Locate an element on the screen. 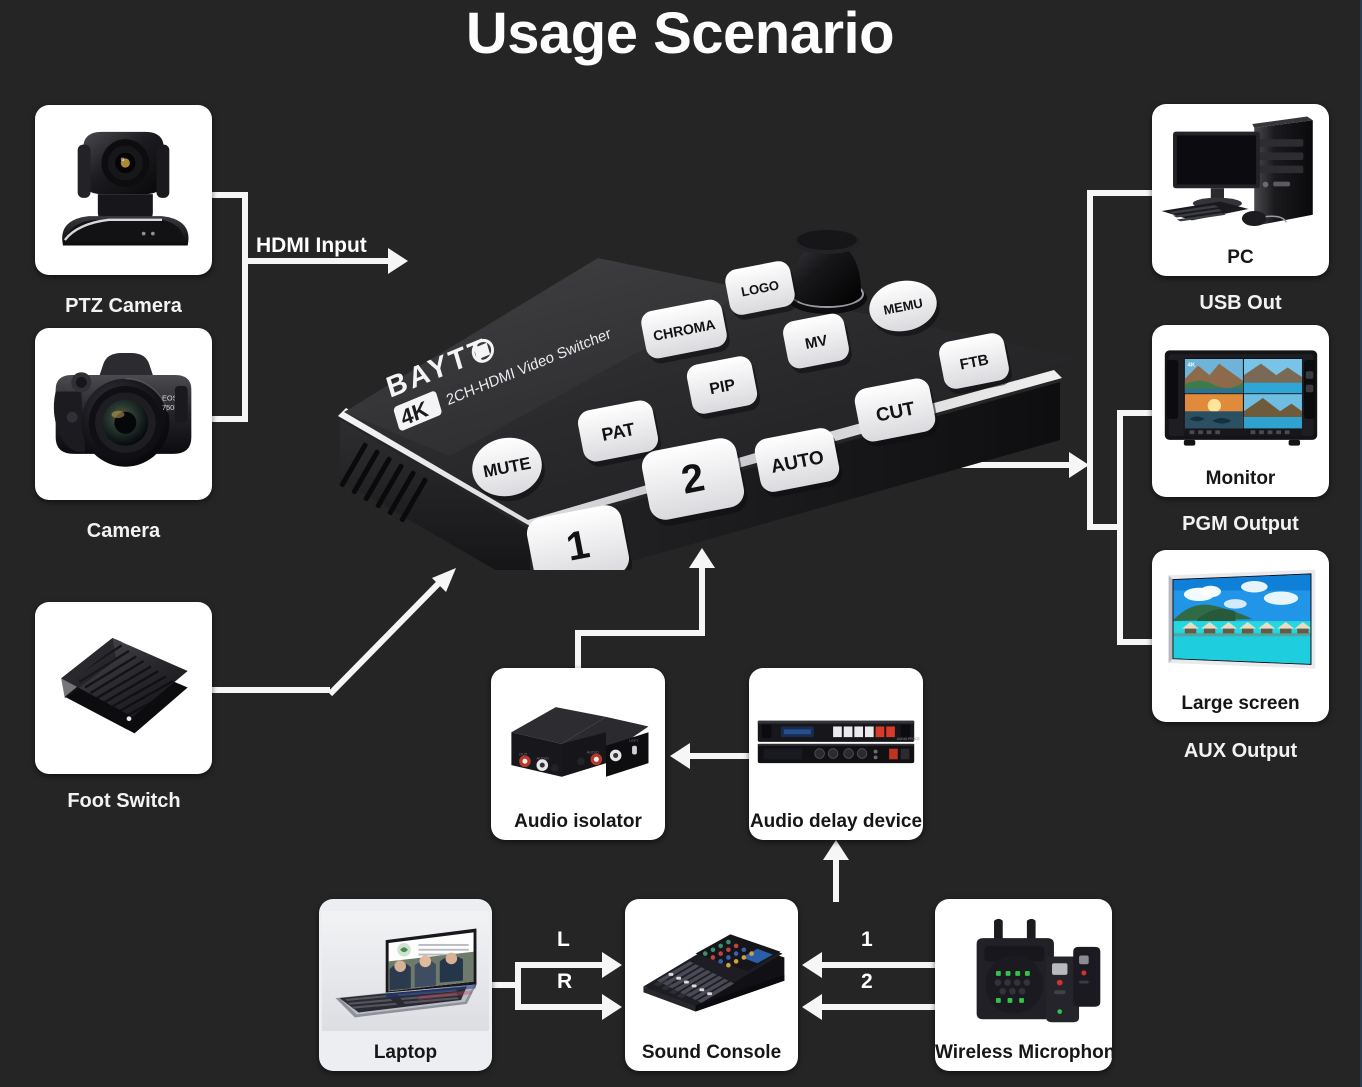 The width and height of the screenshot is (1362, 1087). wire-console-to-delay is located at coordinates (836, 880).